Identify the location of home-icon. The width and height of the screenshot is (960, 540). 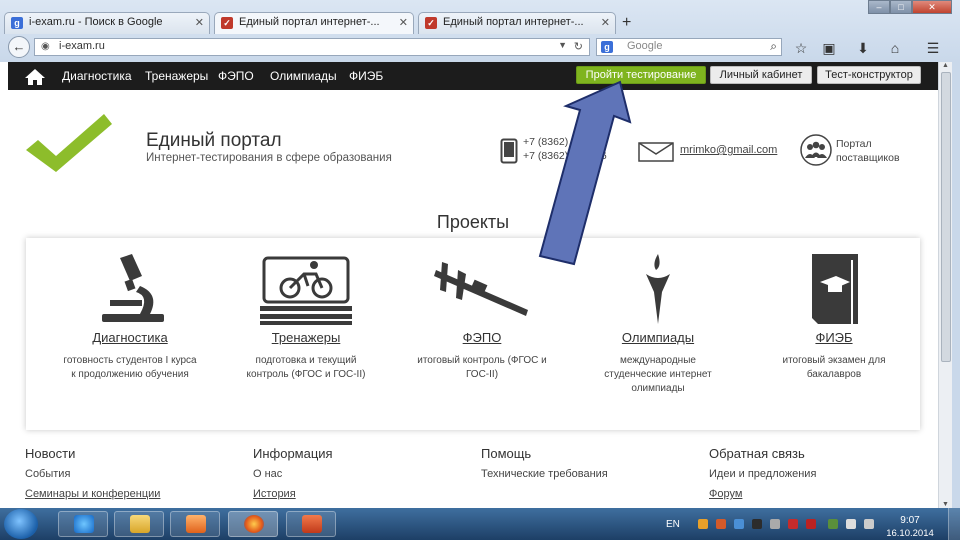
(35, 77).